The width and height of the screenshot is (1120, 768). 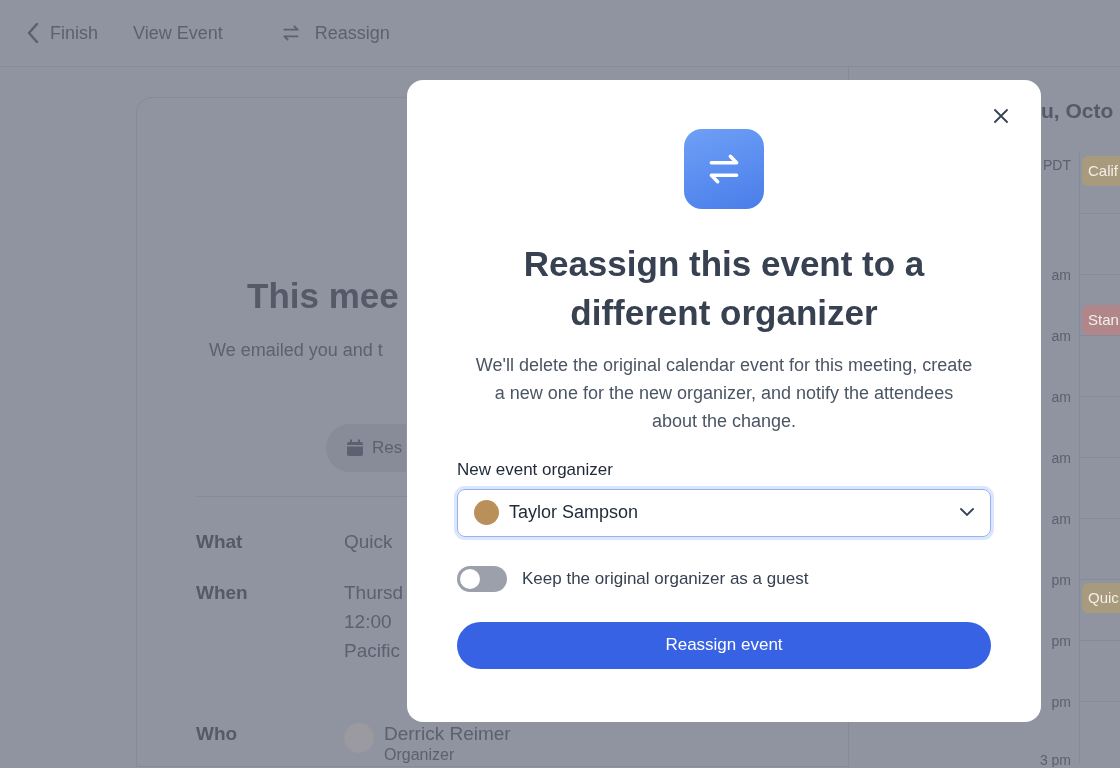 I want to click on toggle-switch, so click(x=482, y=578).